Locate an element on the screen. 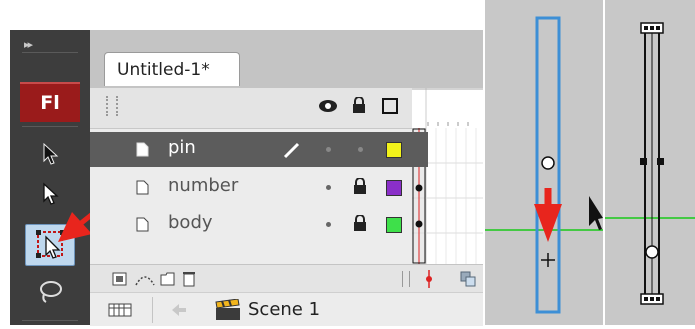 The image size is (695, 329). back-arrow-icon is located at coordinates (179, 310).